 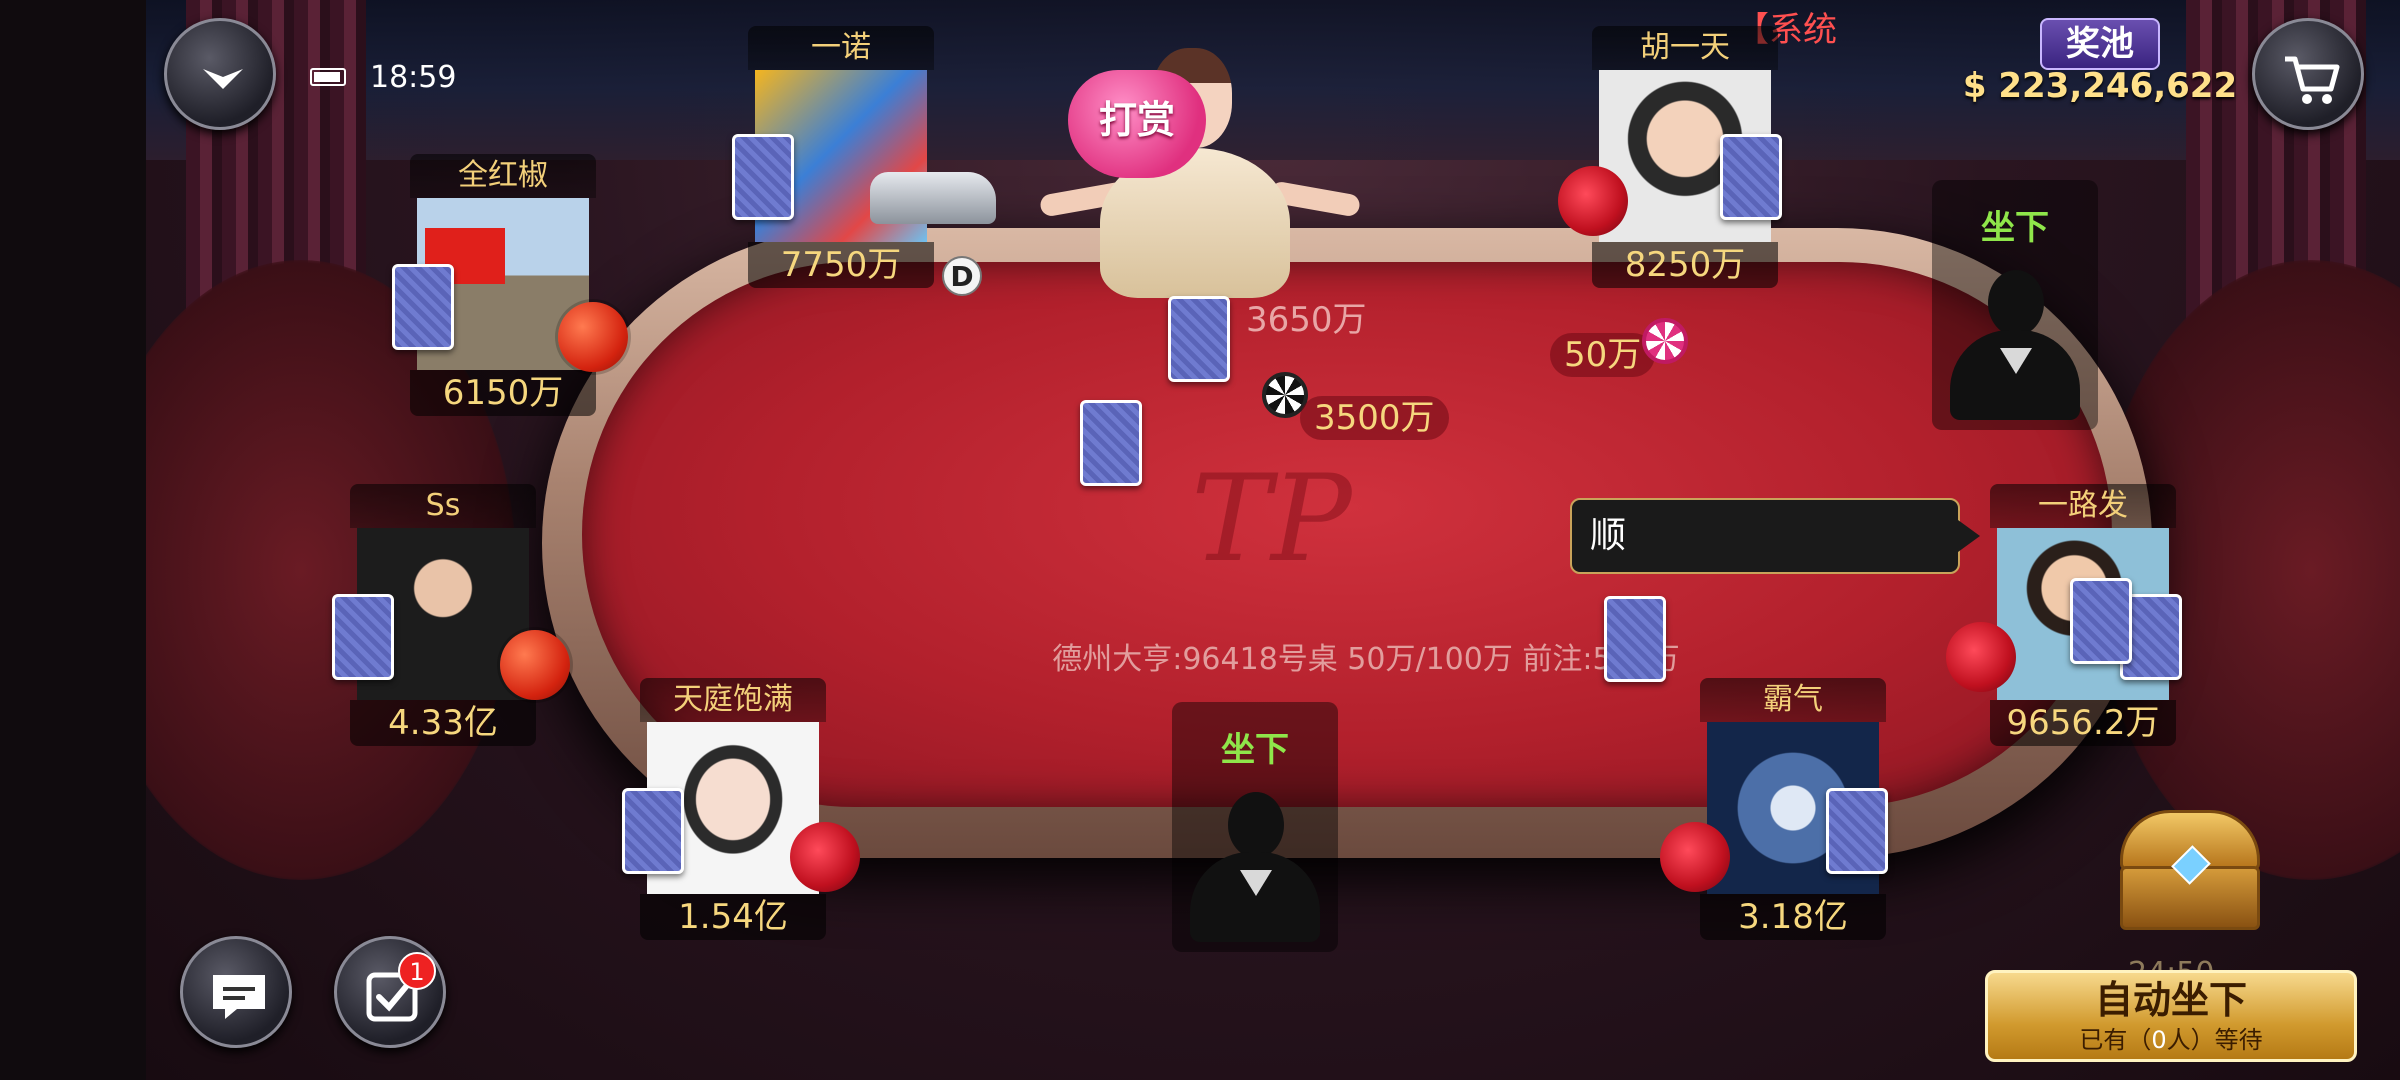 I want to click on treasure-chest-icon, so click(x=2190, y=870).